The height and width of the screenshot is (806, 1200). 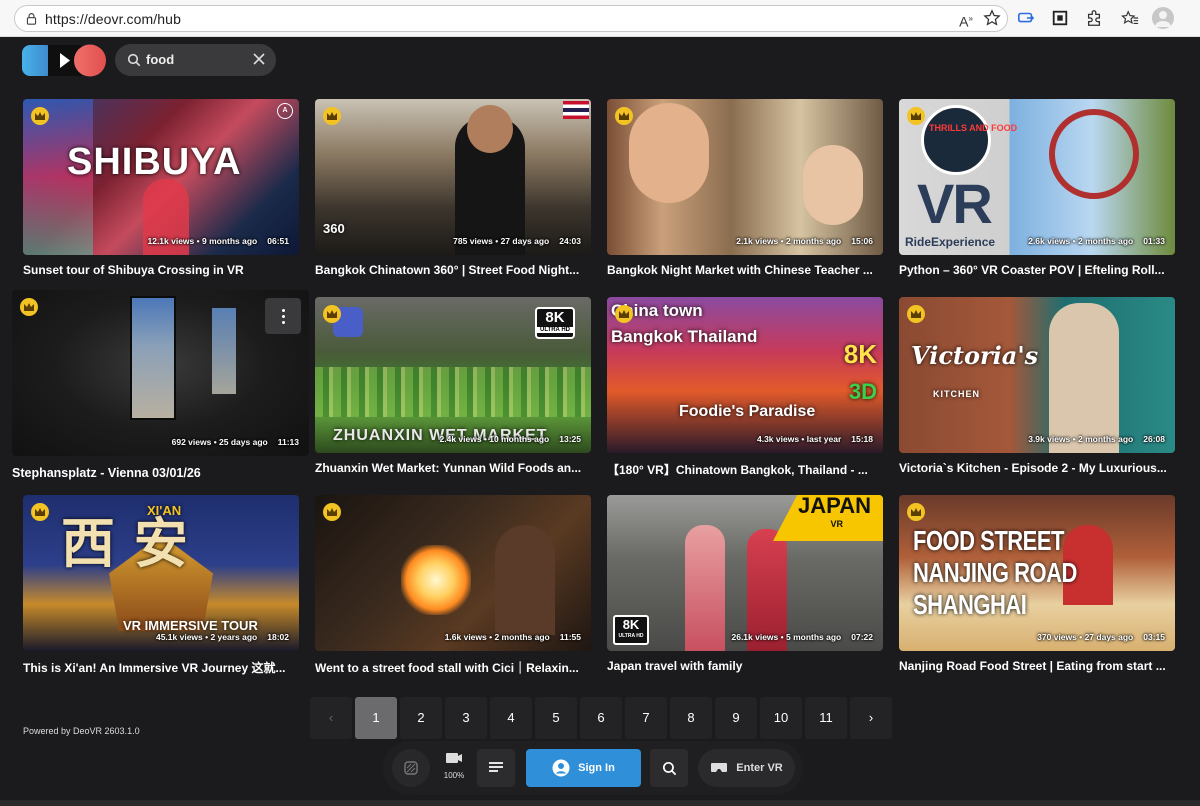 What do you see at coordinates (871, 718) in the screenshot?
I see `next-page-button: ›` at bounding box center [871, 718].